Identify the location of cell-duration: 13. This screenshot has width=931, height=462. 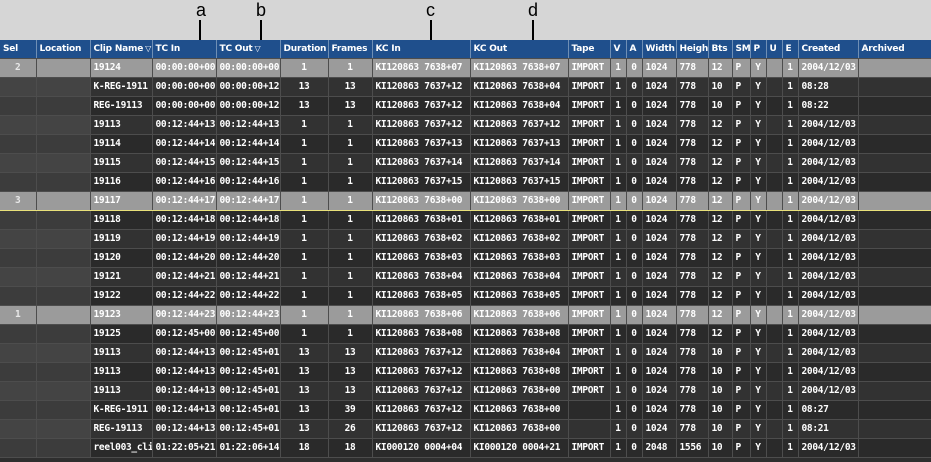
(304, 353).